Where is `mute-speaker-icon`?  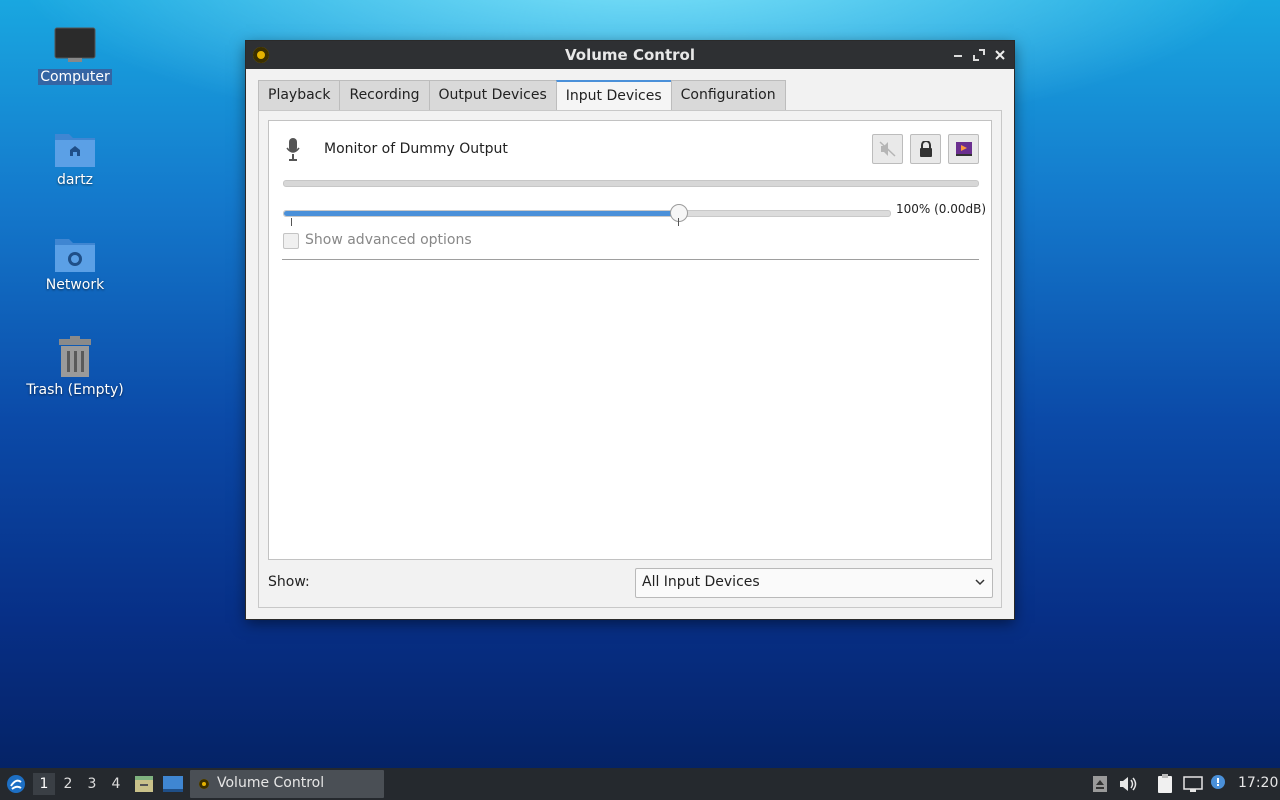 mute-speaker-icon is located at coordinates (887, 149).